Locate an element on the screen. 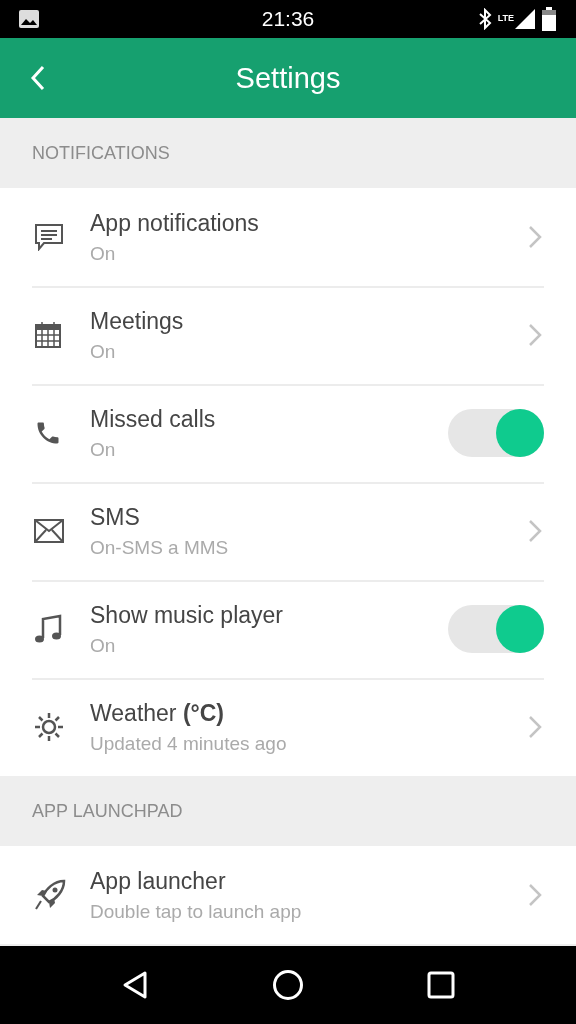  image-icon is located at coordinates (29, 19).